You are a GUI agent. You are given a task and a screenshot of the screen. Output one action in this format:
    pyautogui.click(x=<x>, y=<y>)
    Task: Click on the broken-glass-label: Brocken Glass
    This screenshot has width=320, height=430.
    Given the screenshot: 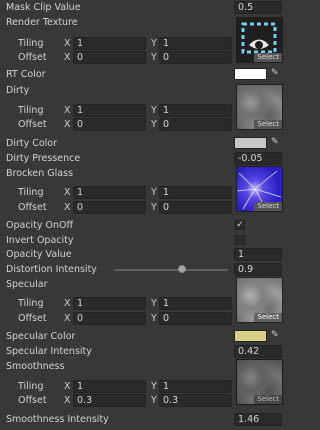 What is the action you would take?
    pyautogui.click(x=40, y=173)
    